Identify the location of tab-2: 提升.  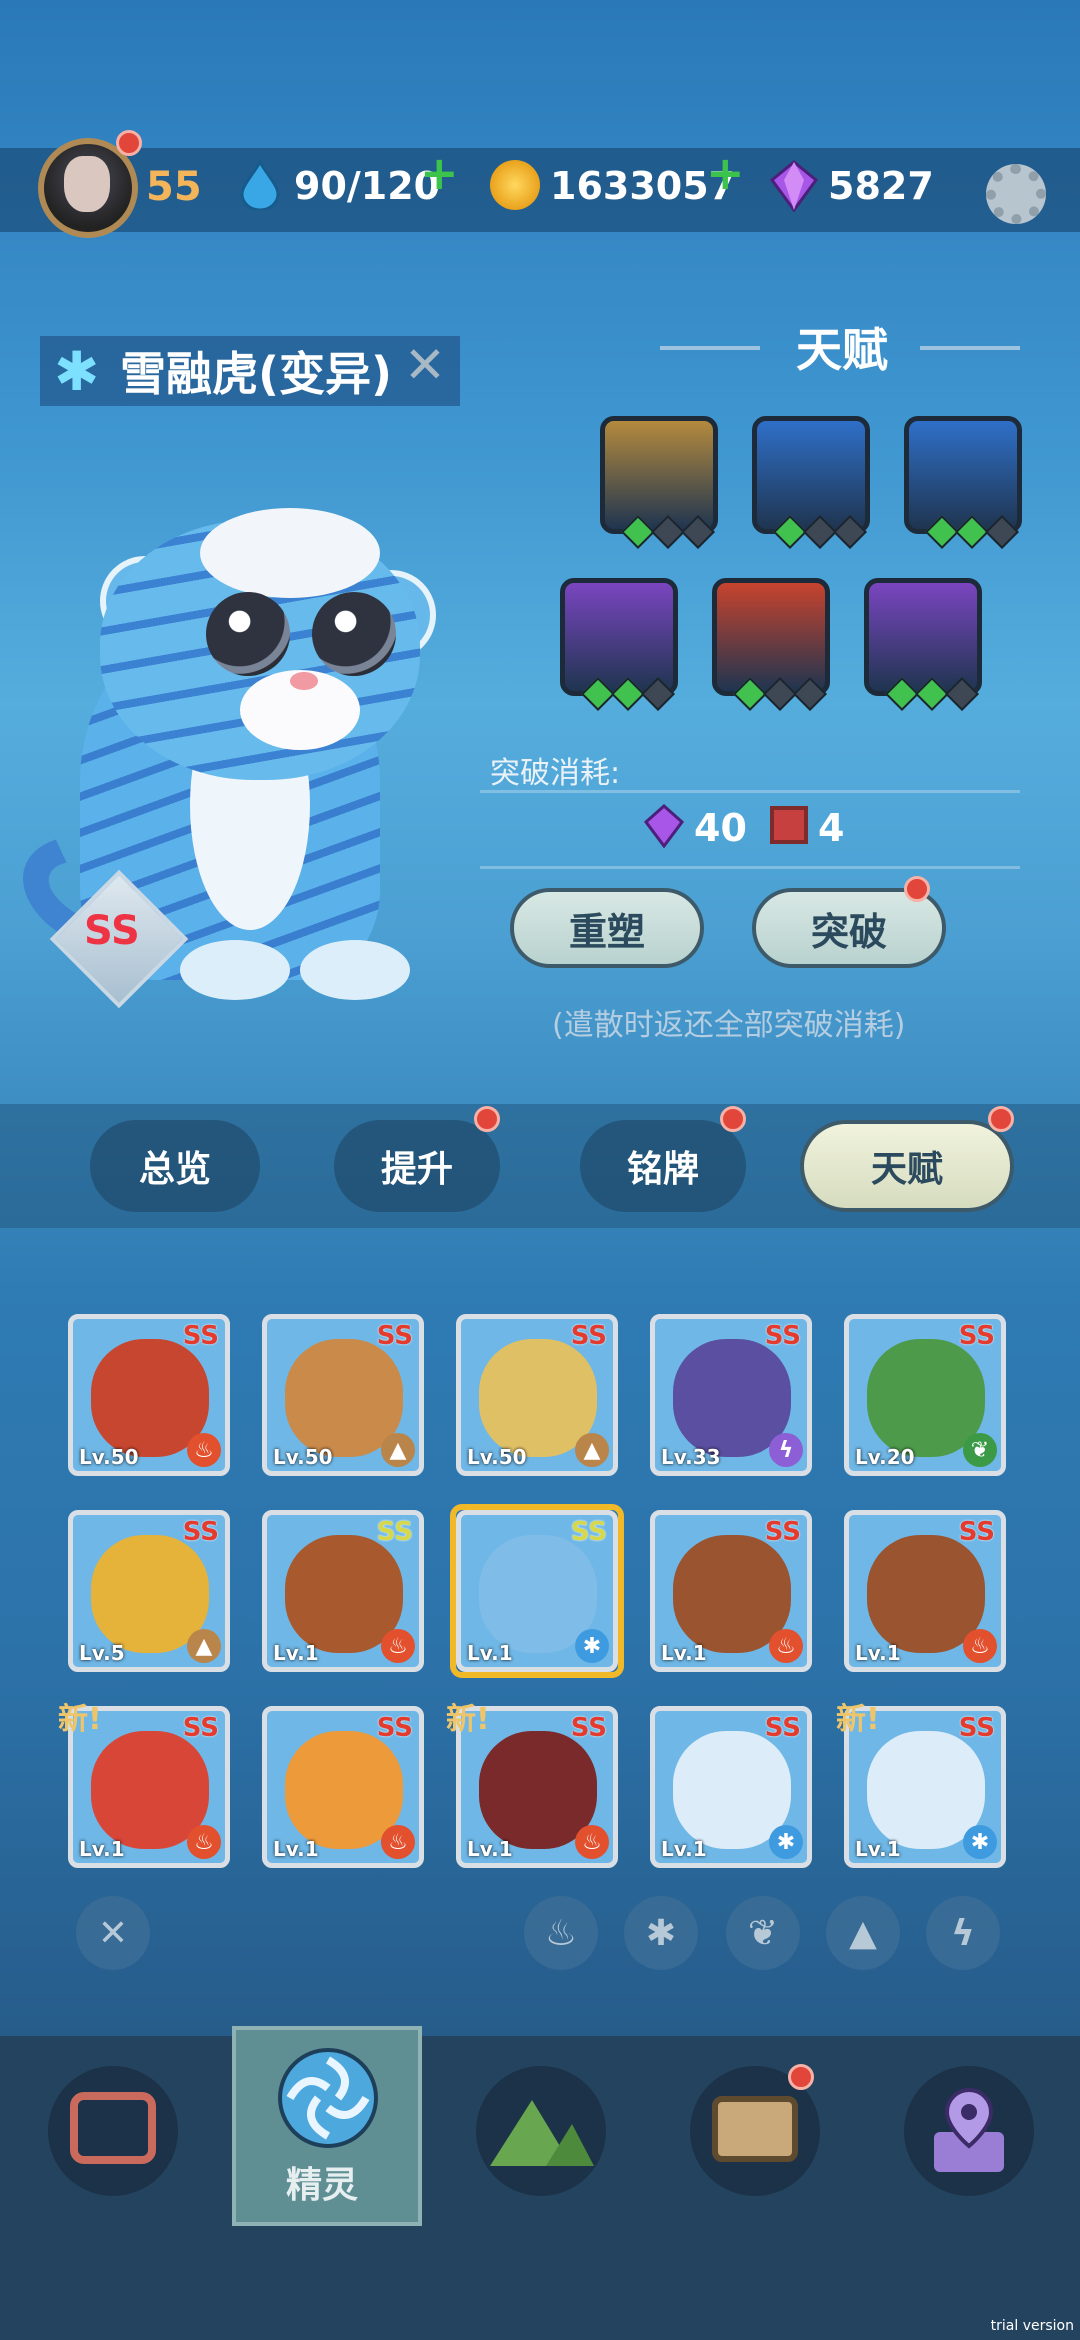
(417, 1166).